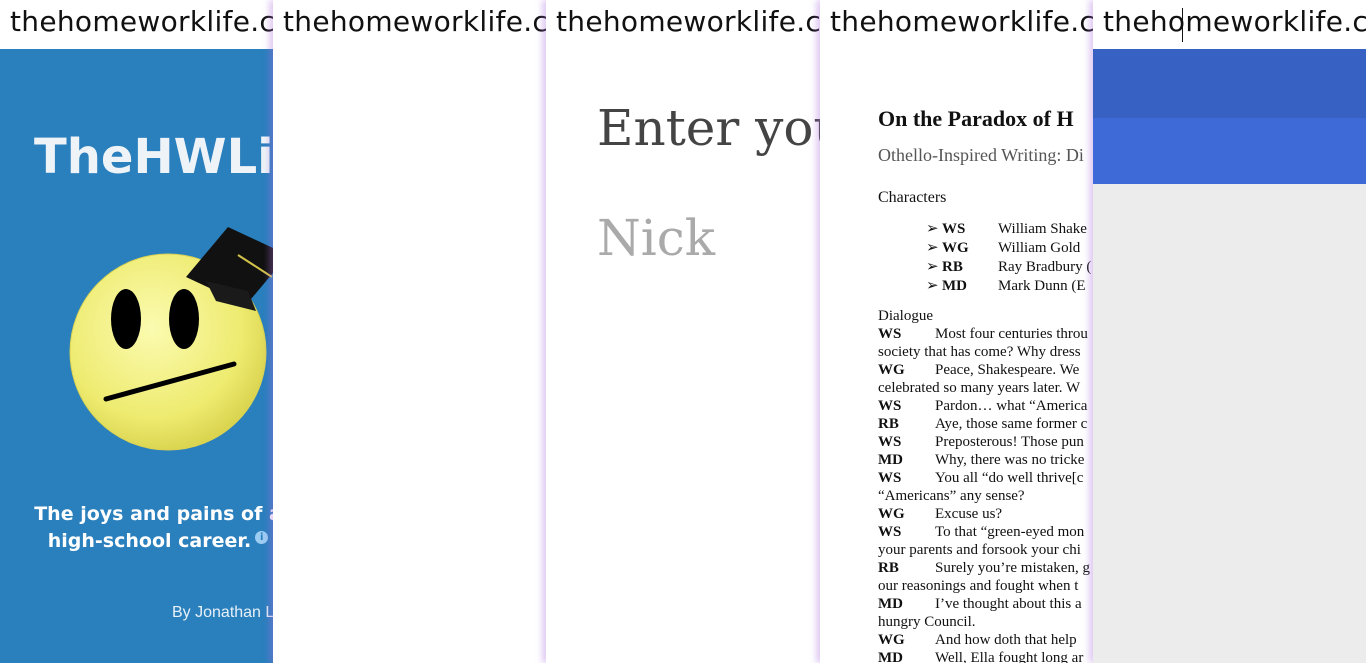 The image size is (1366, 663). I want to click on dialogue-line: hungry Council., so click(985, 622).